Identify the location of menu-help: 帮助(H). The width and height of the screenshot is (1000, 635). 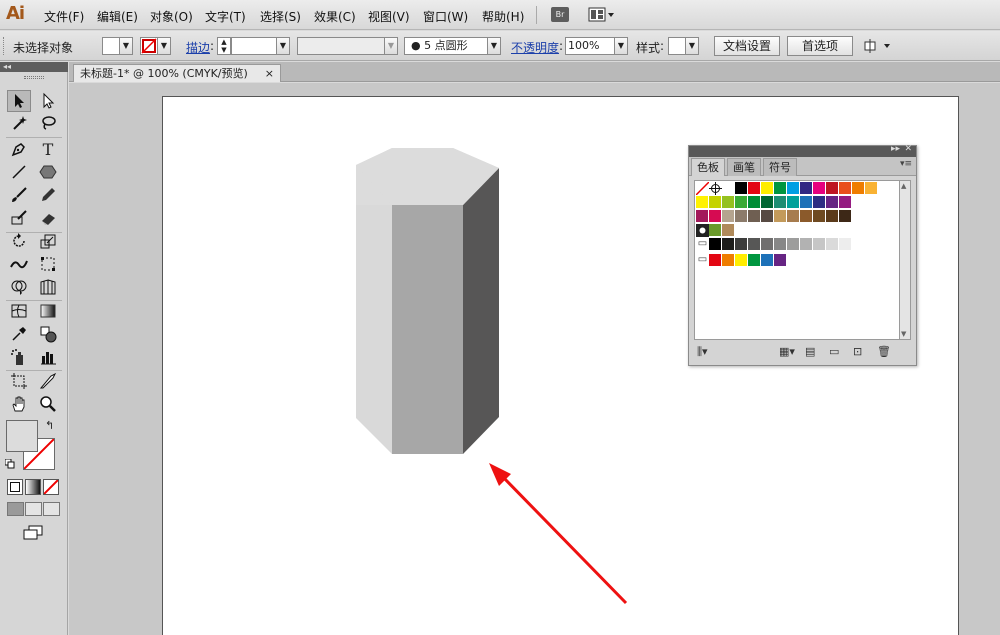
(503, 16).